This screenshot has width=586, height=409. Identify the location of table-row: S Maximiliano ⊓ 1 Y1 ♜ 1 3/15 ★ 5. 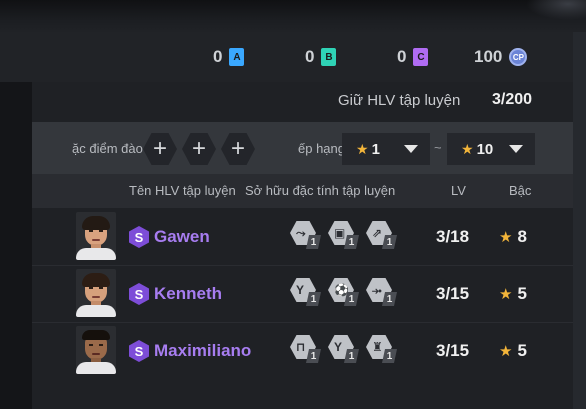
(302, 350).